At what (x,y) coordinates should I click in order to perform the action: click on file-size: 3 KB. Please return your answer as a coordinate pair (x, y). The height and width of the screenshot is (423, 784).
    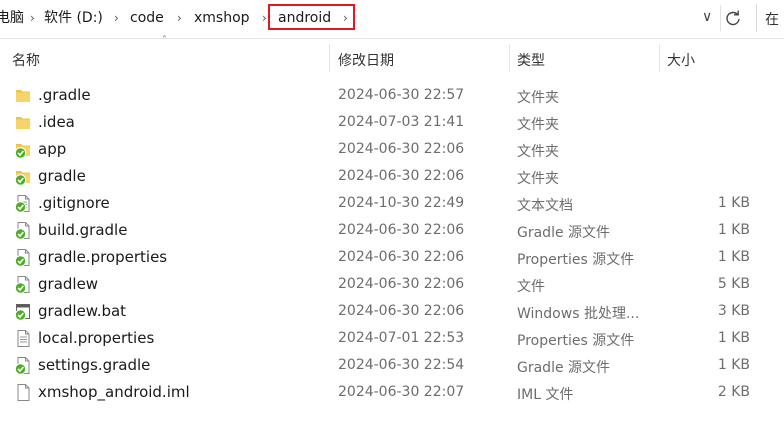
    Looking at the image, I should click on (733, 311).